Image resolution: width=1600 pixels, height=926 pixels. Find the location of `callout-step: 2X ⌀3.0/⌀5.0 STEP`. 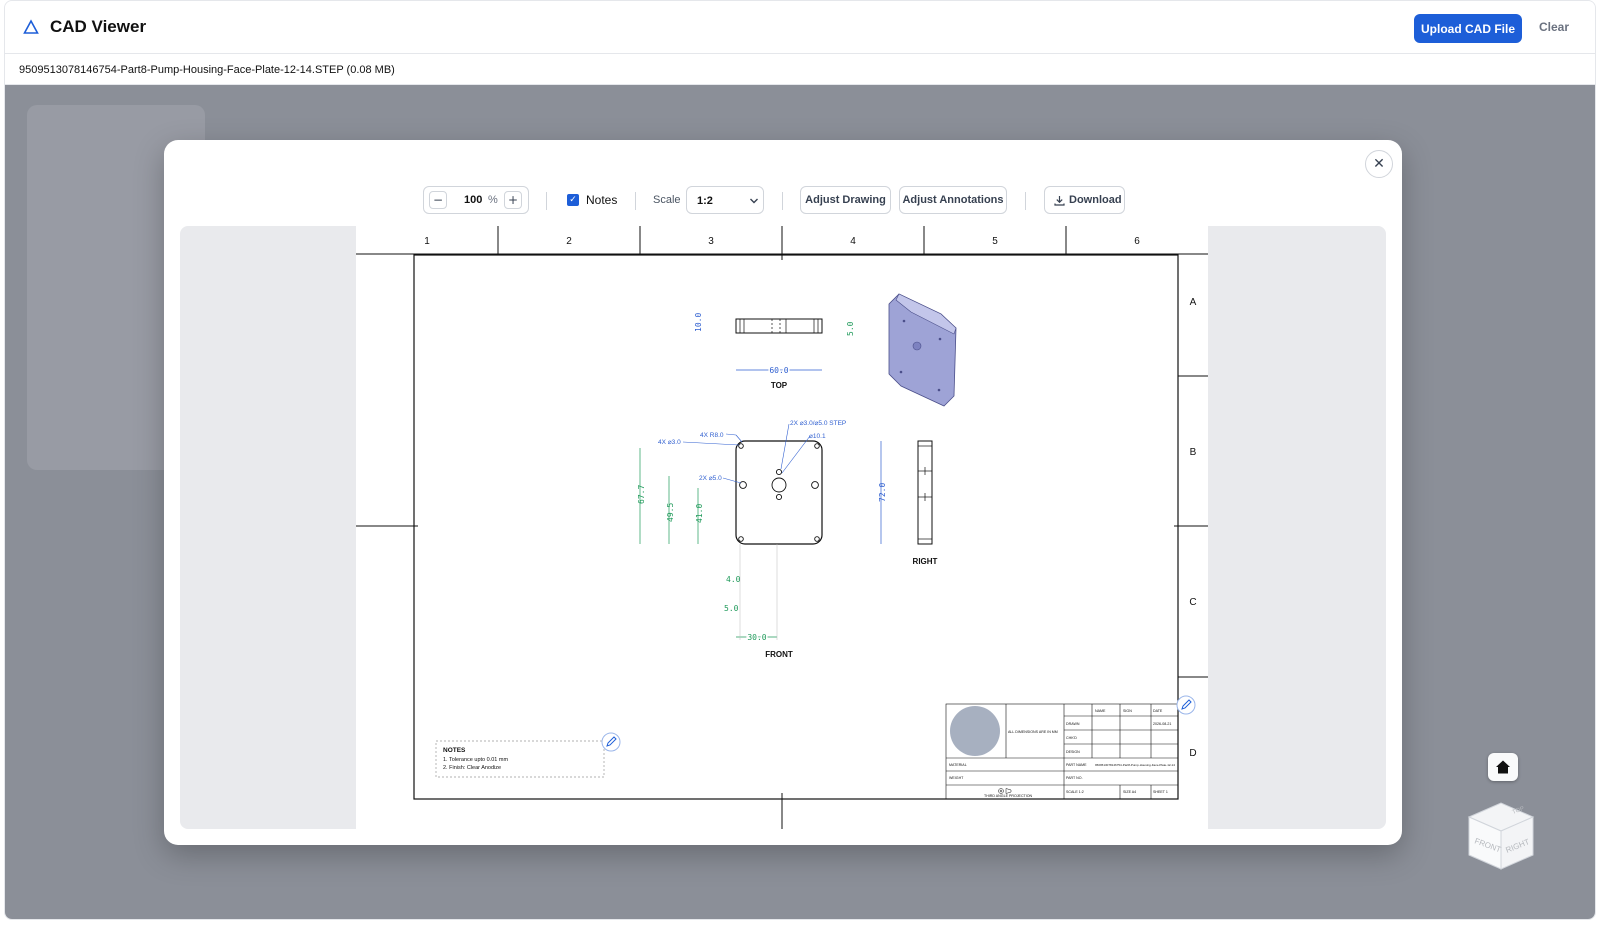

callout-step: 2X ⌀3.0/⌀5.0 STEP is located at coordinates (818, 423).